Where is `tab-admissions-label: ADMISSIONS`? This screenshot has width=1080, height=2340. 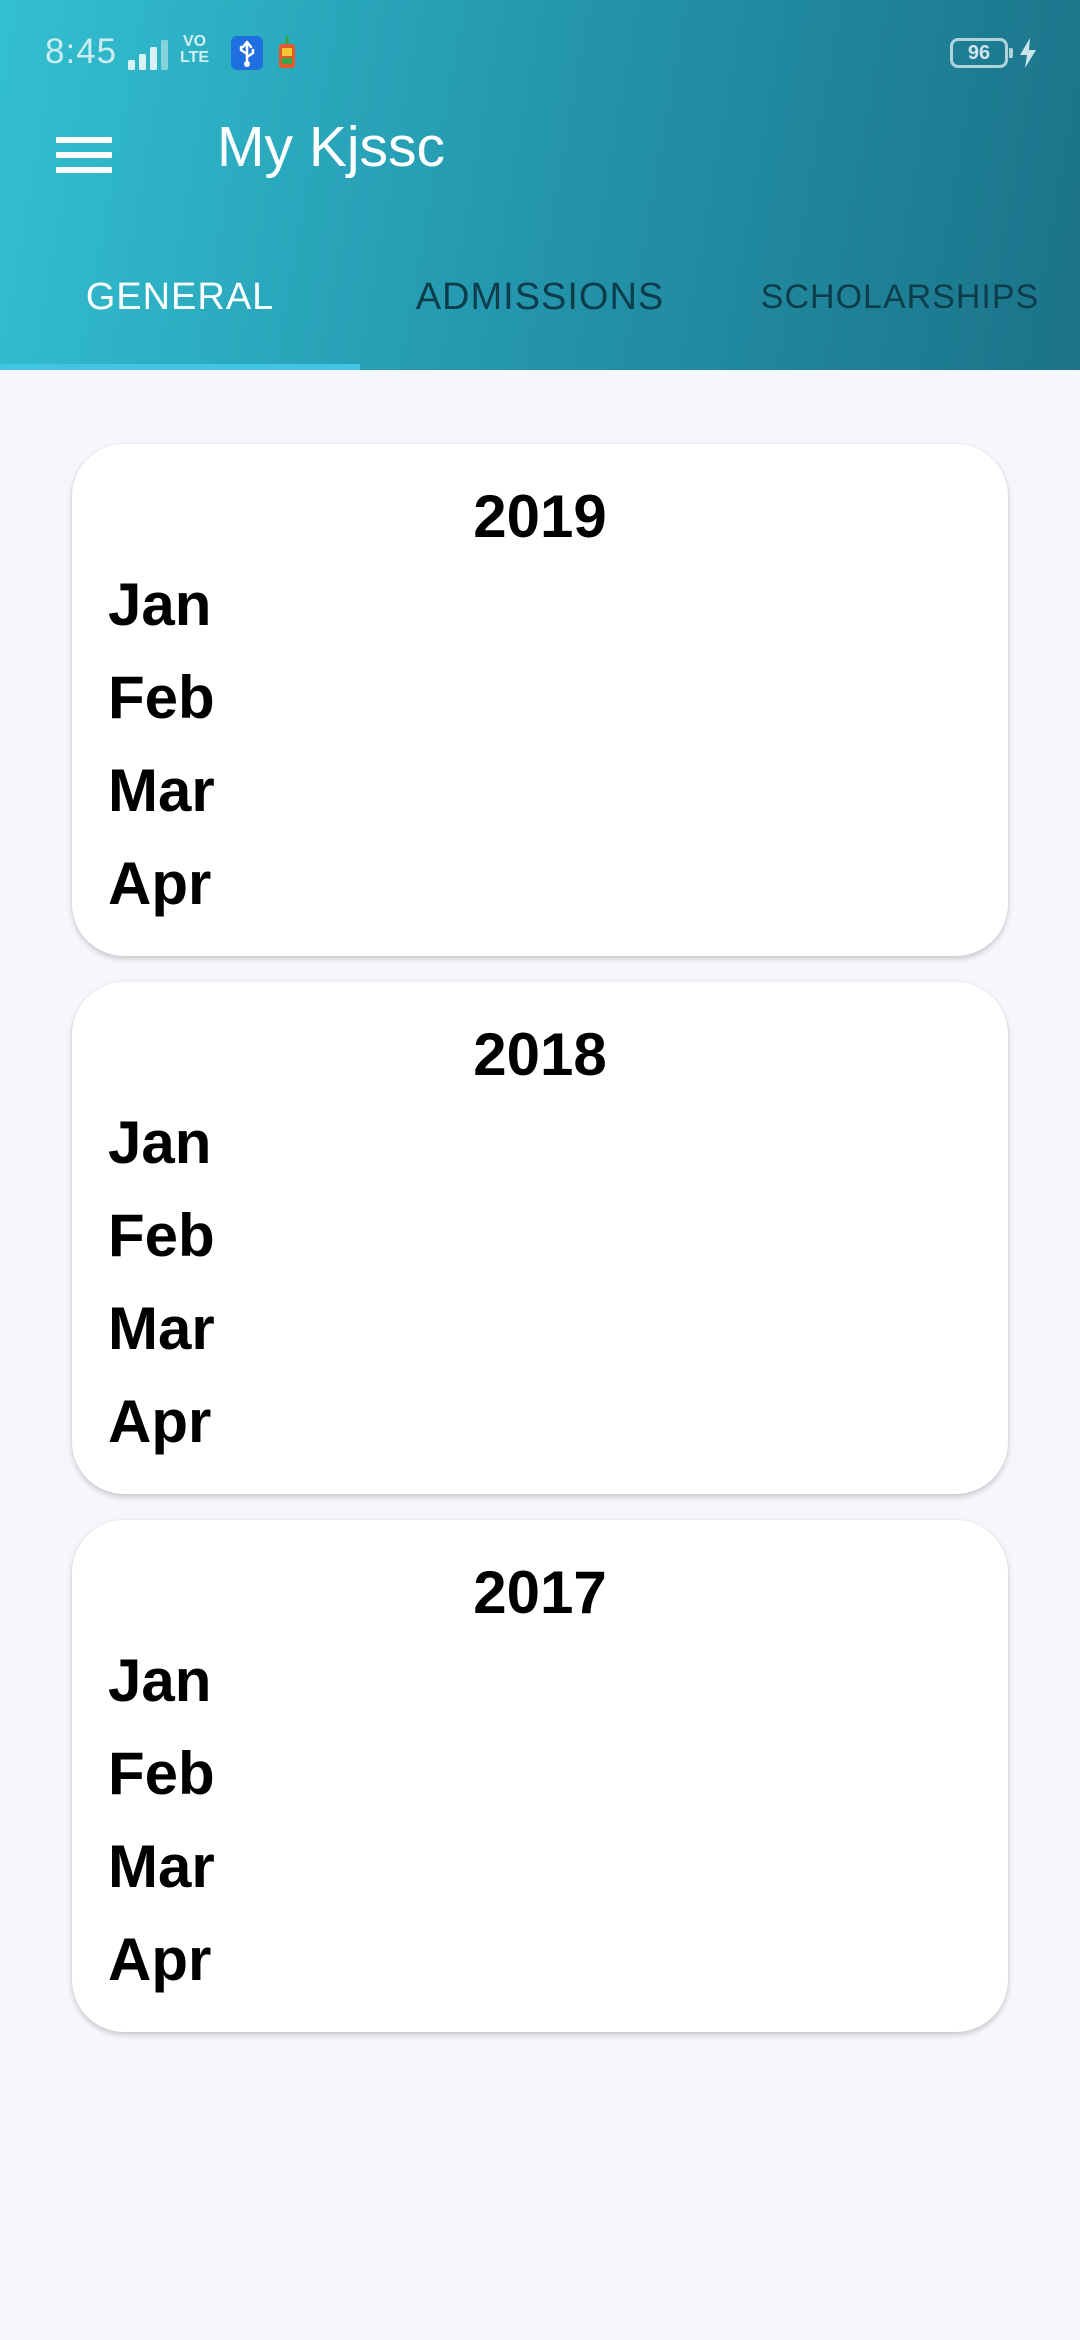
tab-admissions-label: ADMISSIONS is located at coordinates (540, 296).